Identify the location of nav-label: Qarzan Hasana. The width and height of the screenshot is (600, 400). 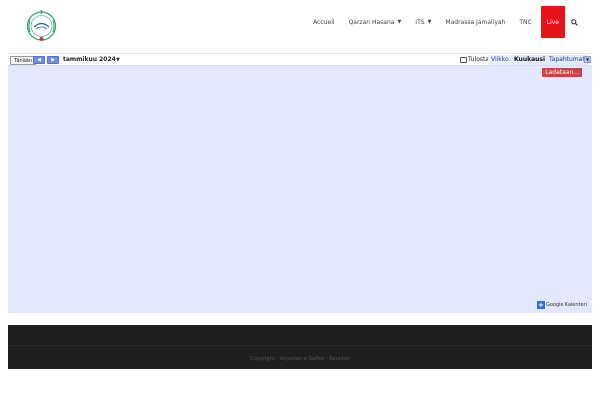
(371, 22).